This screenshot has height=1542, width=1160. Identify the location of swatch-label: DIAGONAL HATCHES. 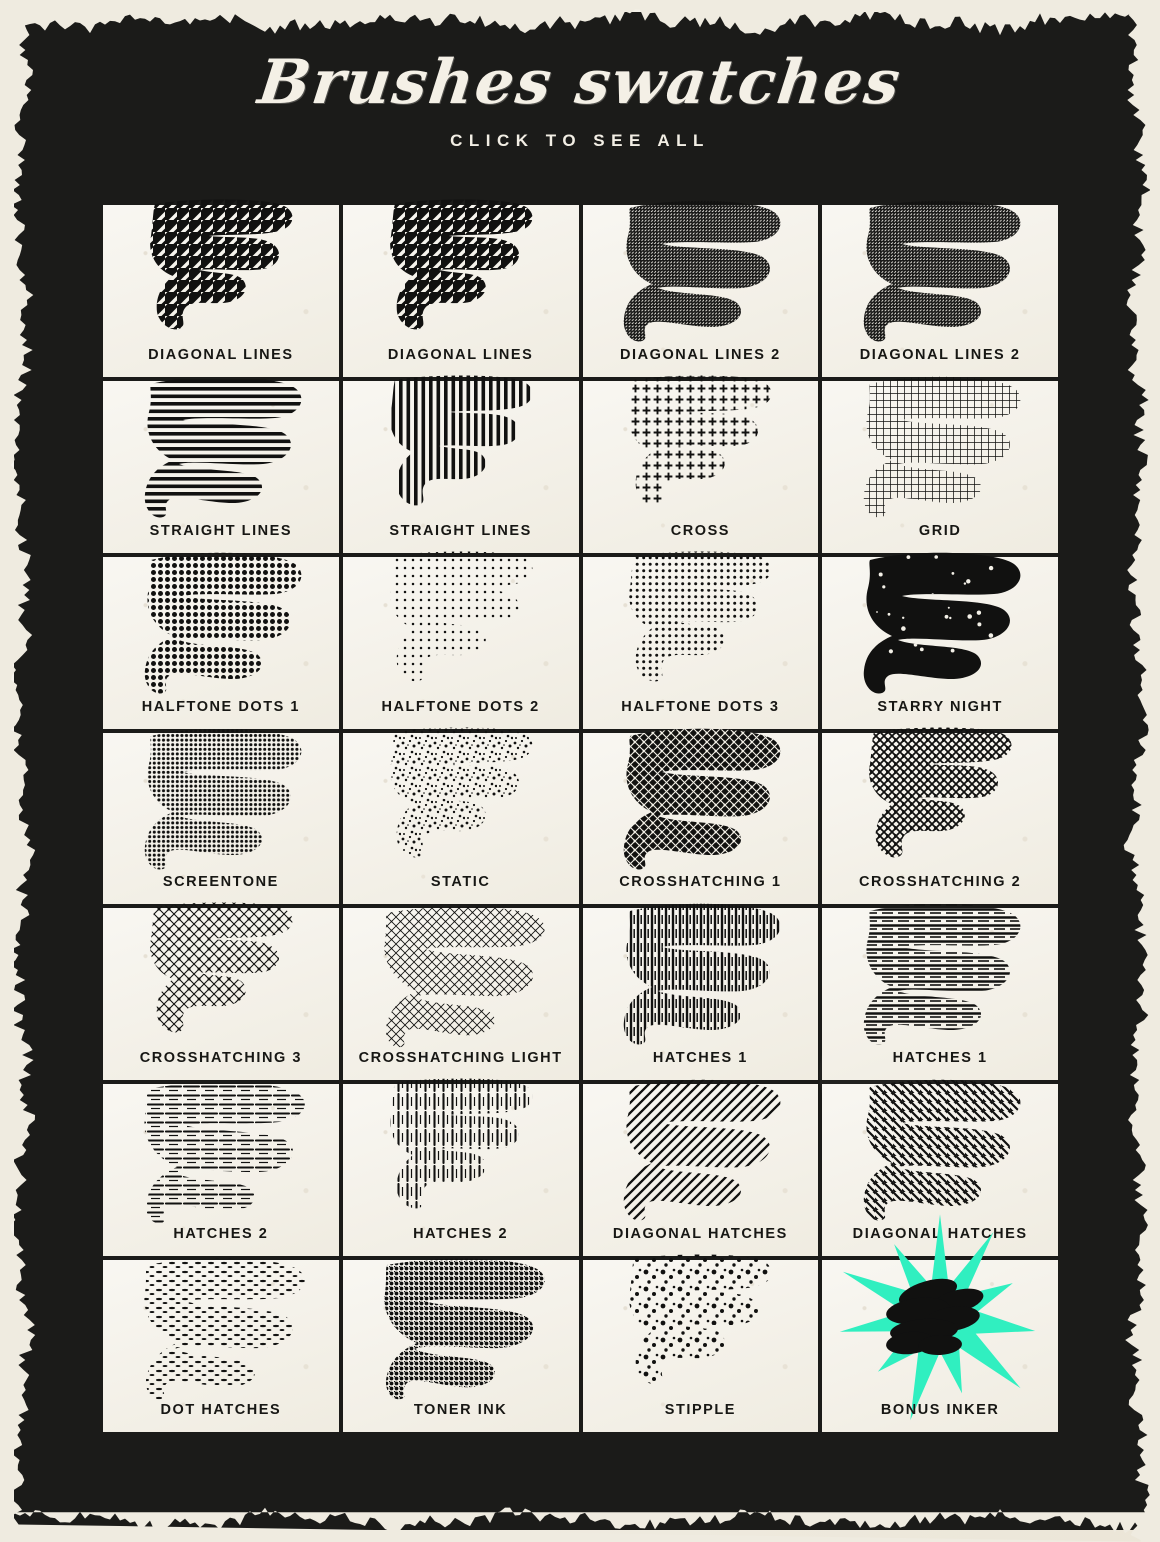
(700, 1234).